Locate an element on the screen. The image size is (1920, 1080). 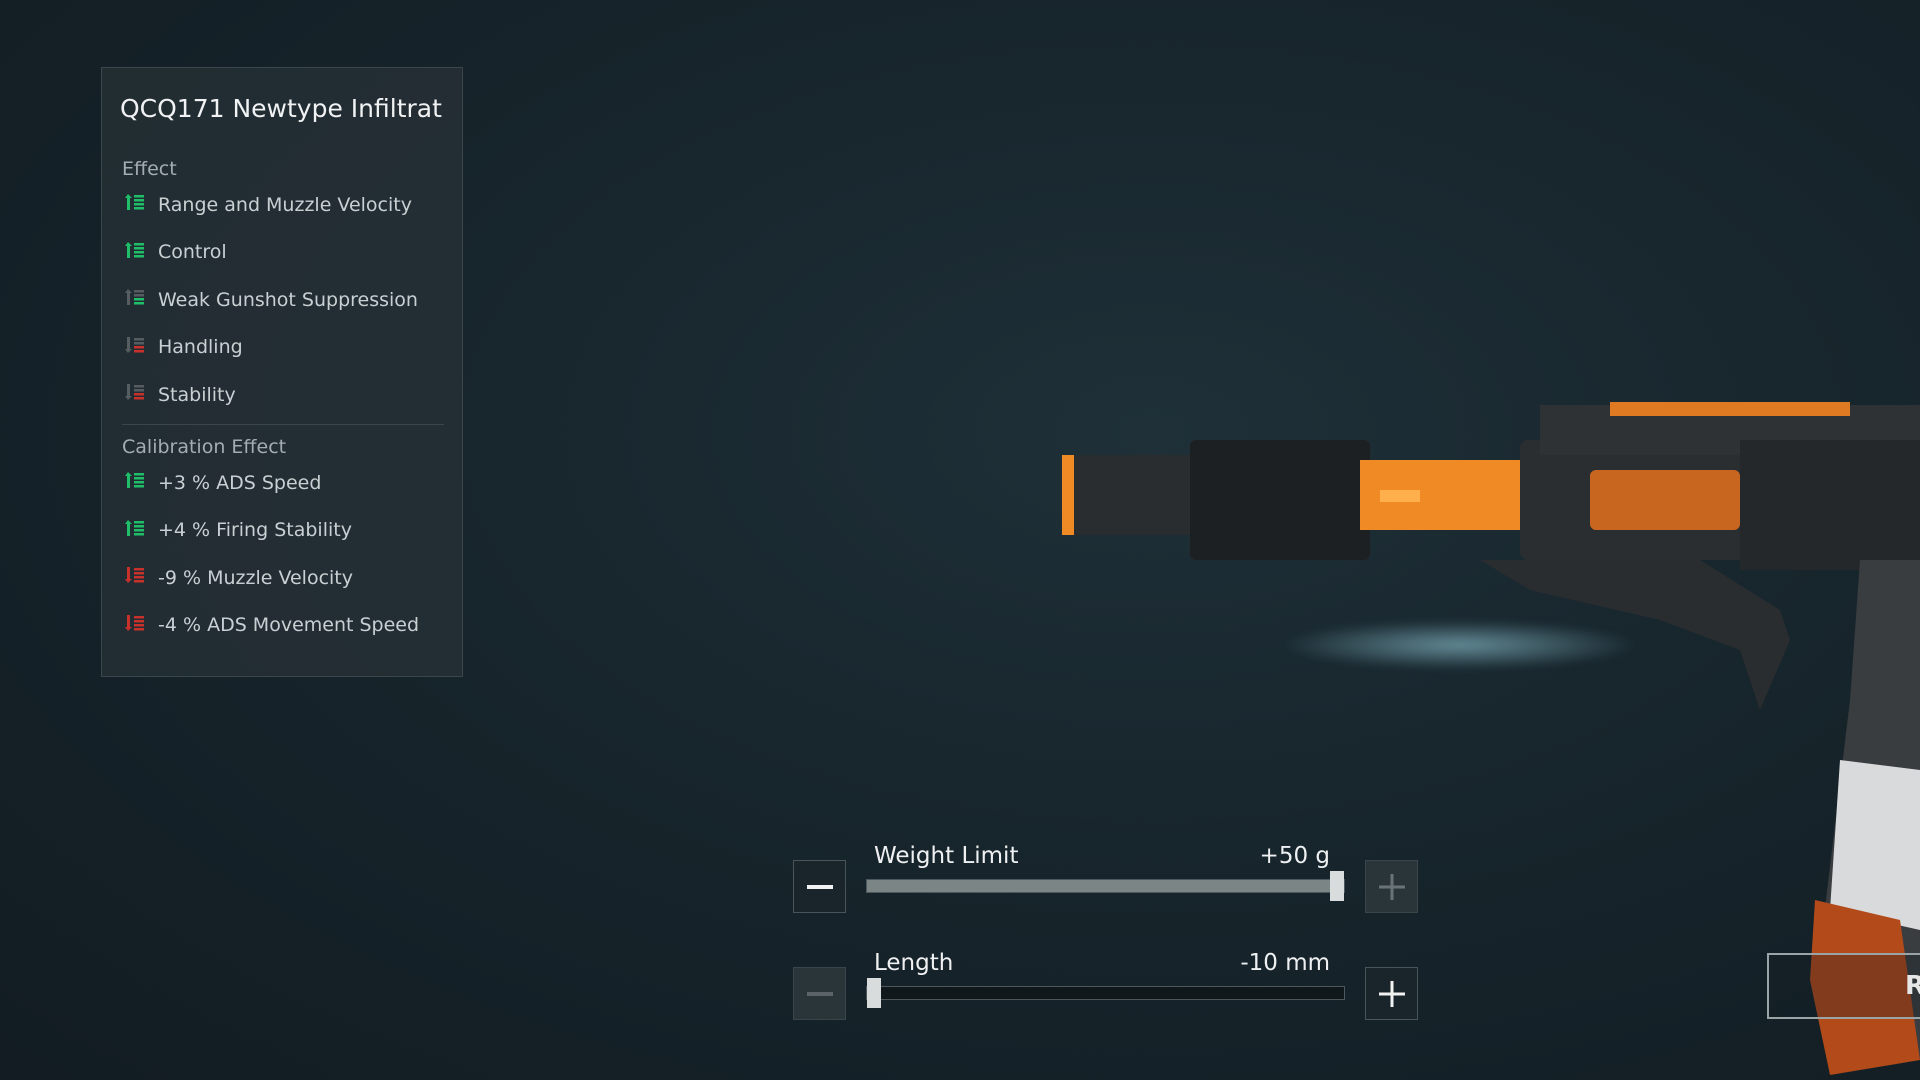
effect-row: Weak Gunshot Suppression is located at coordinates (271, 299).